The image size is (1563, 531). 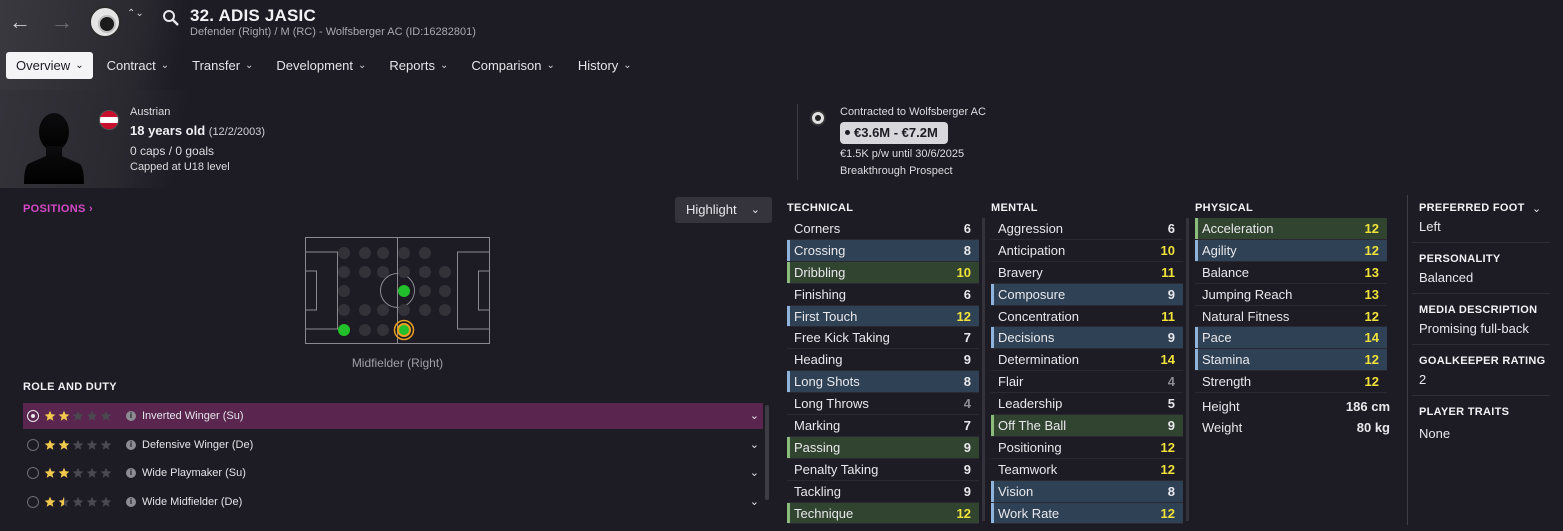 I want to click on preferred-foot-title: PREFERRED FOOT, so click(x=1472, y=208).